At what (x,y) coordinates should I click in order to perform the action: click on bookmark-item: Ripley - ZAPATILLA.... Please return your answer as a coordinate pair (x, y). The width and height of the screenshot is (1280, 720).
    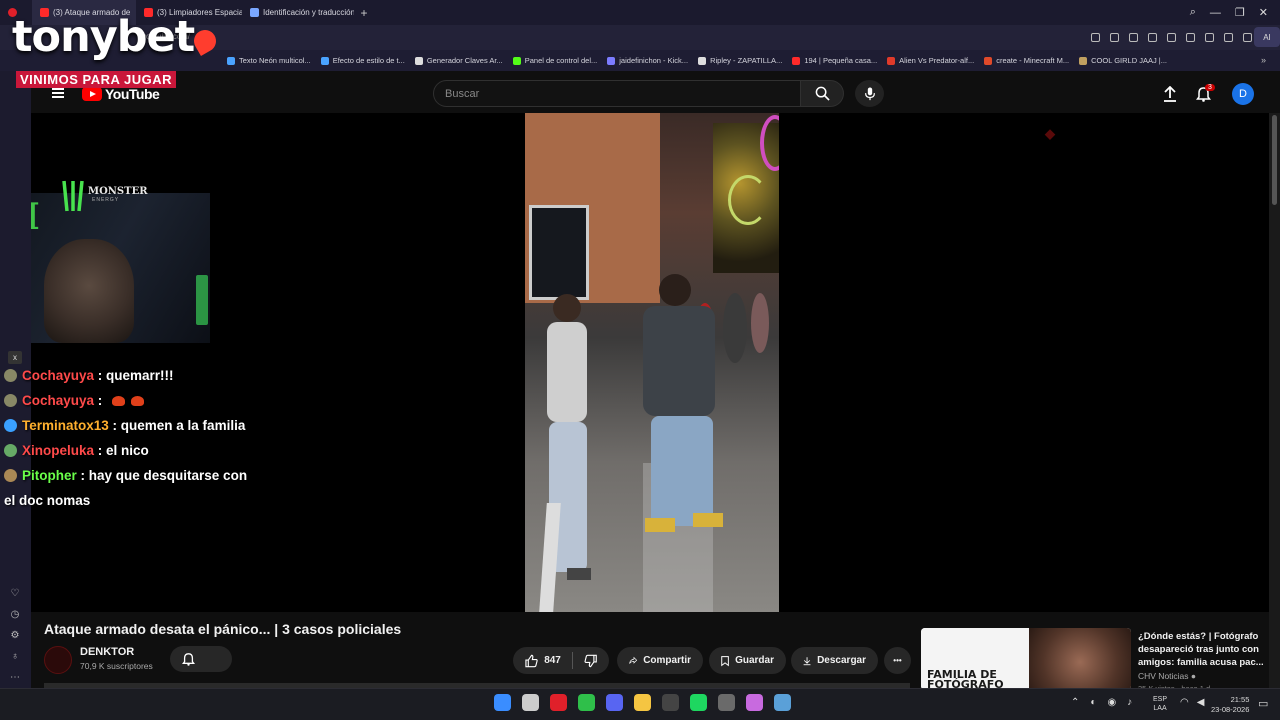
    Looking at the image, I should click on (740, 60).